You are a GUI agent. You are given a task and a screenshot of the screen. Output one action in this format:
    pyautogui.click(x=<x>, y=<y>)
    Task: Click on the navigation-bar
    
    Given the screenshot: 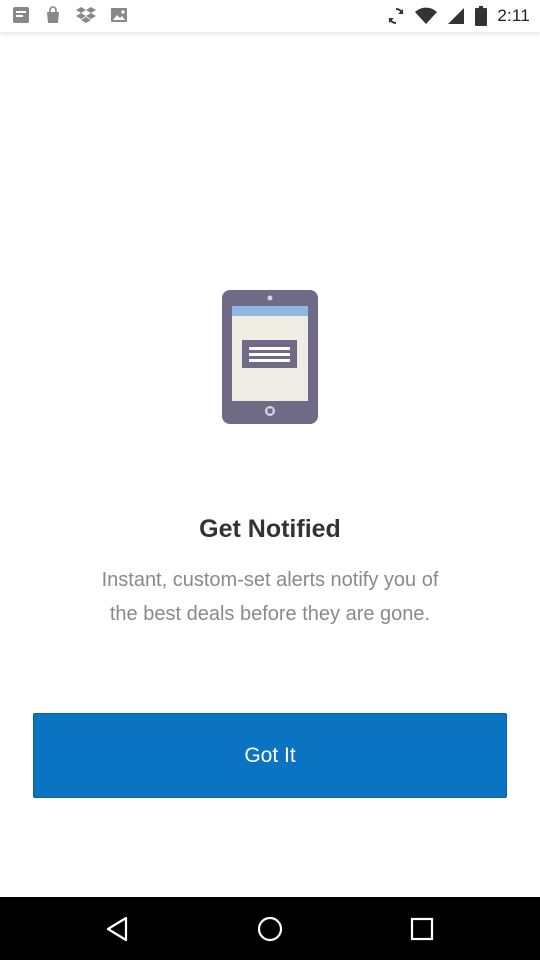 What is the action you would take?
    pyautogui.click(x=270, y=928)
    